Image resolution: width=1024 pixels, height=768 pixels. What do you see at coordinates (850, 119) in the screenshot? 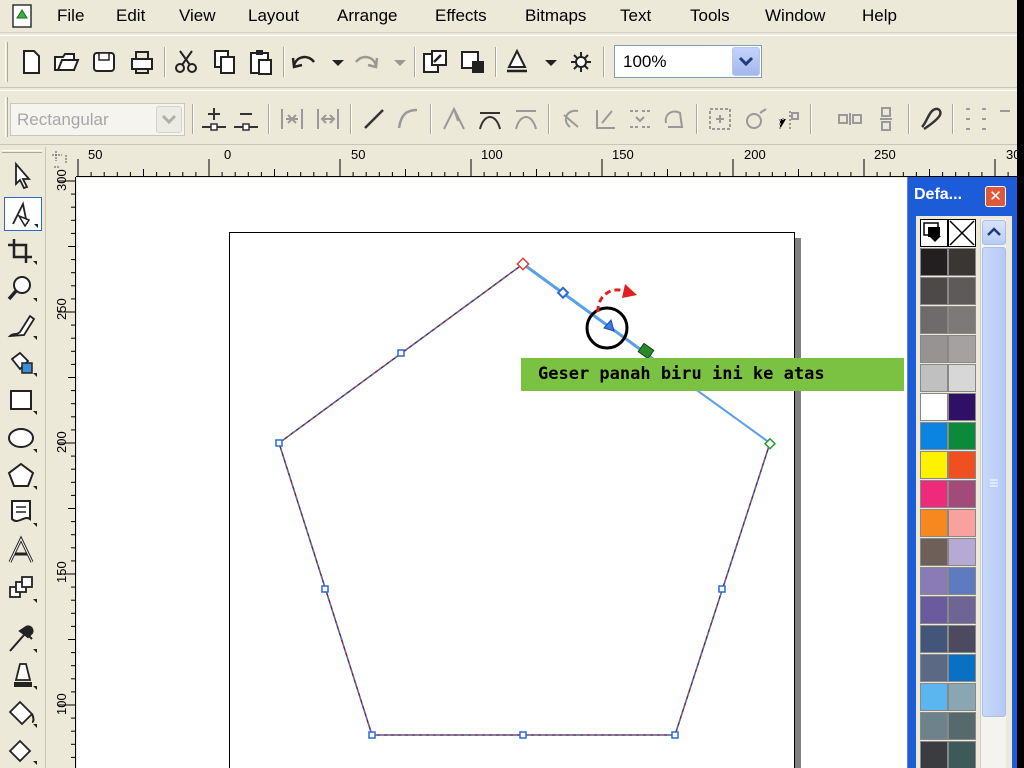
I see `reflect-horizontal-icon` at bounding box center [850, 119].